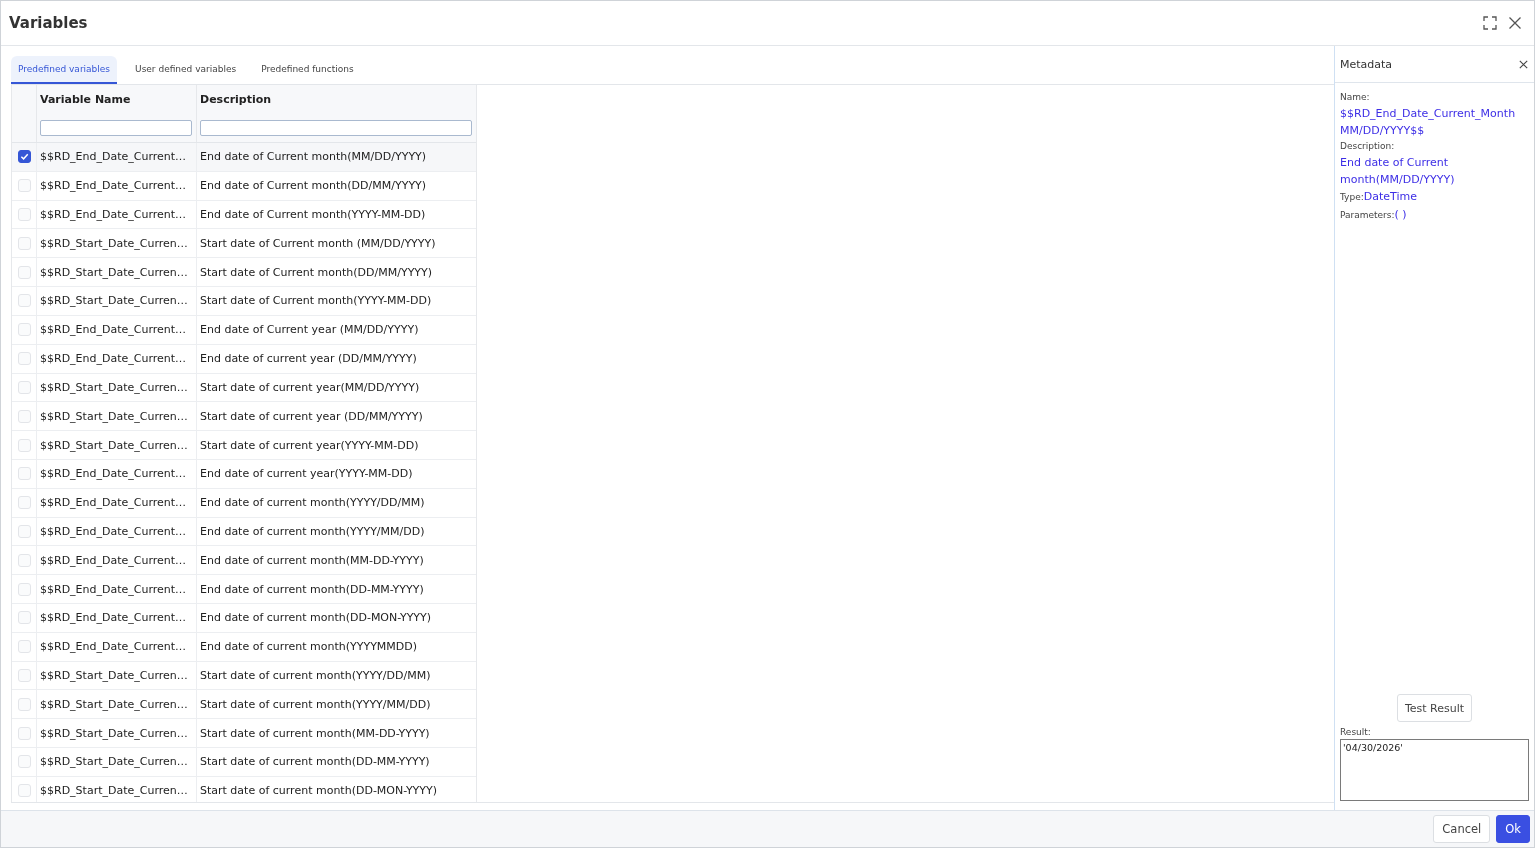 This screenshot has height=848, width=1535. Describe the element at coordinates (64, 70) in the screenshot. I see `tab: Predefined variables` at that location.